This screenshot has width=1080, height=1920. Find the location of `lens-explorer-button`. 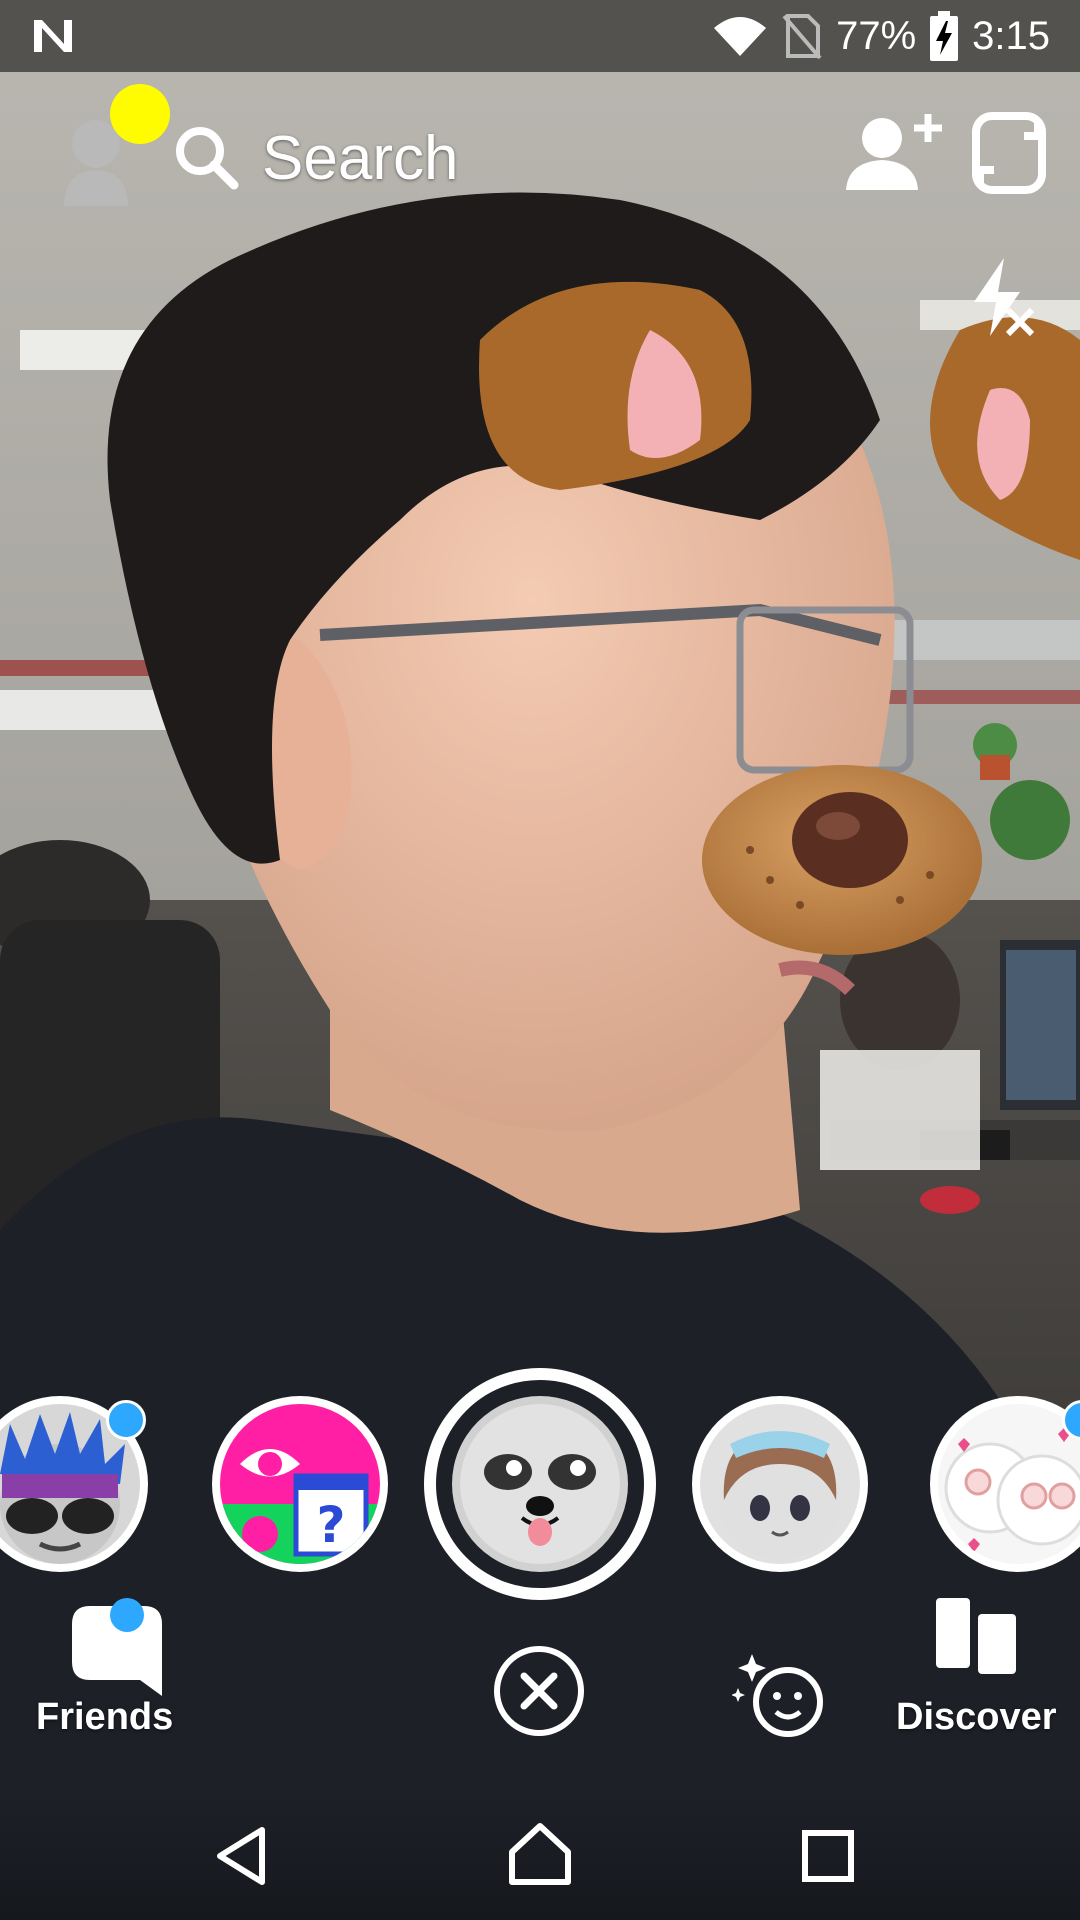

lens-explorer-button is located at coordinates (779, 1692).